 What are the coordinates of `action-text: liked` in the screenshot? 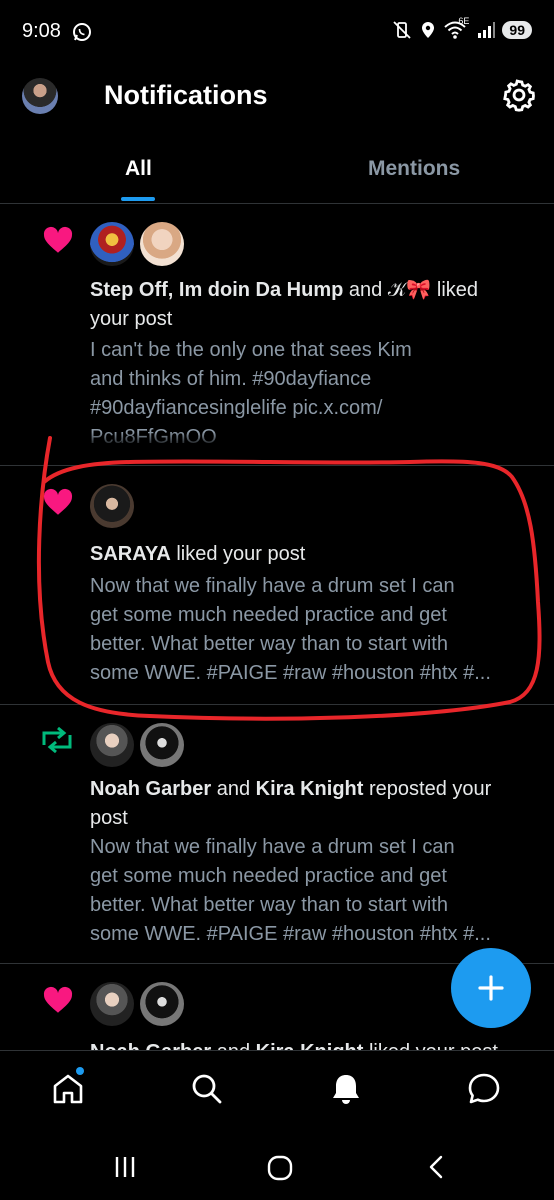 It's located at (455, 290).